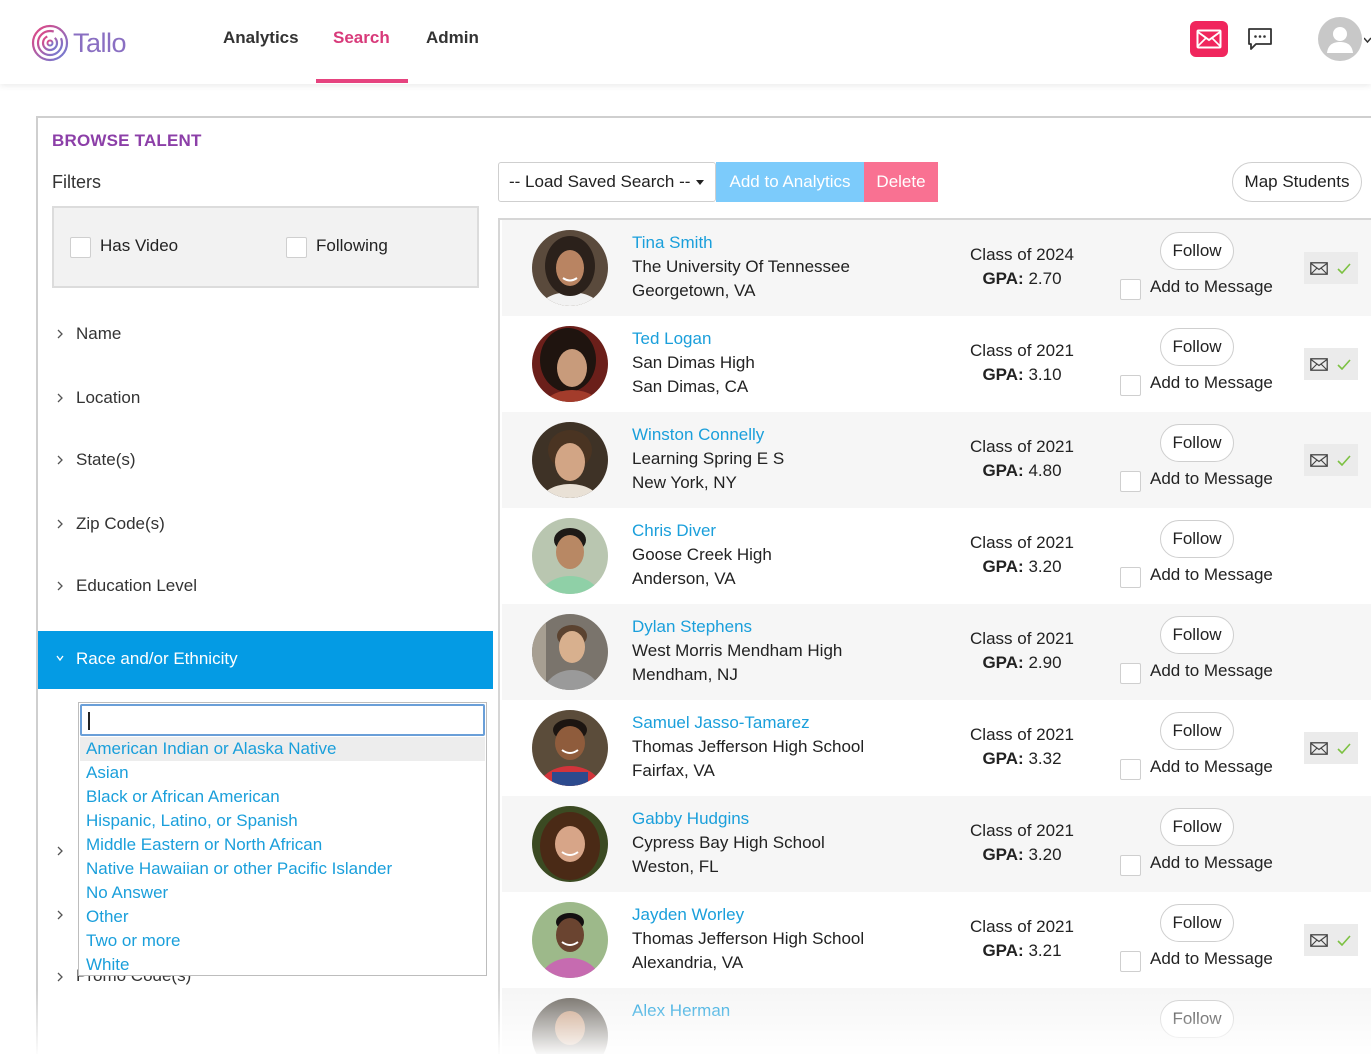 The width and height of the screenshot is (1371, 1054). I want to click on option-white: White, so click(282, 965).